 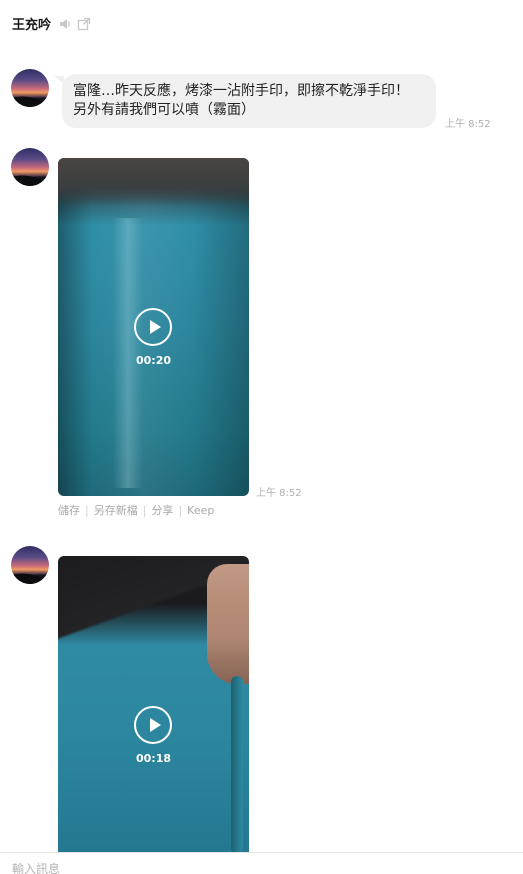 I want to click on share-action: 分享, so click(x=162, y=510).